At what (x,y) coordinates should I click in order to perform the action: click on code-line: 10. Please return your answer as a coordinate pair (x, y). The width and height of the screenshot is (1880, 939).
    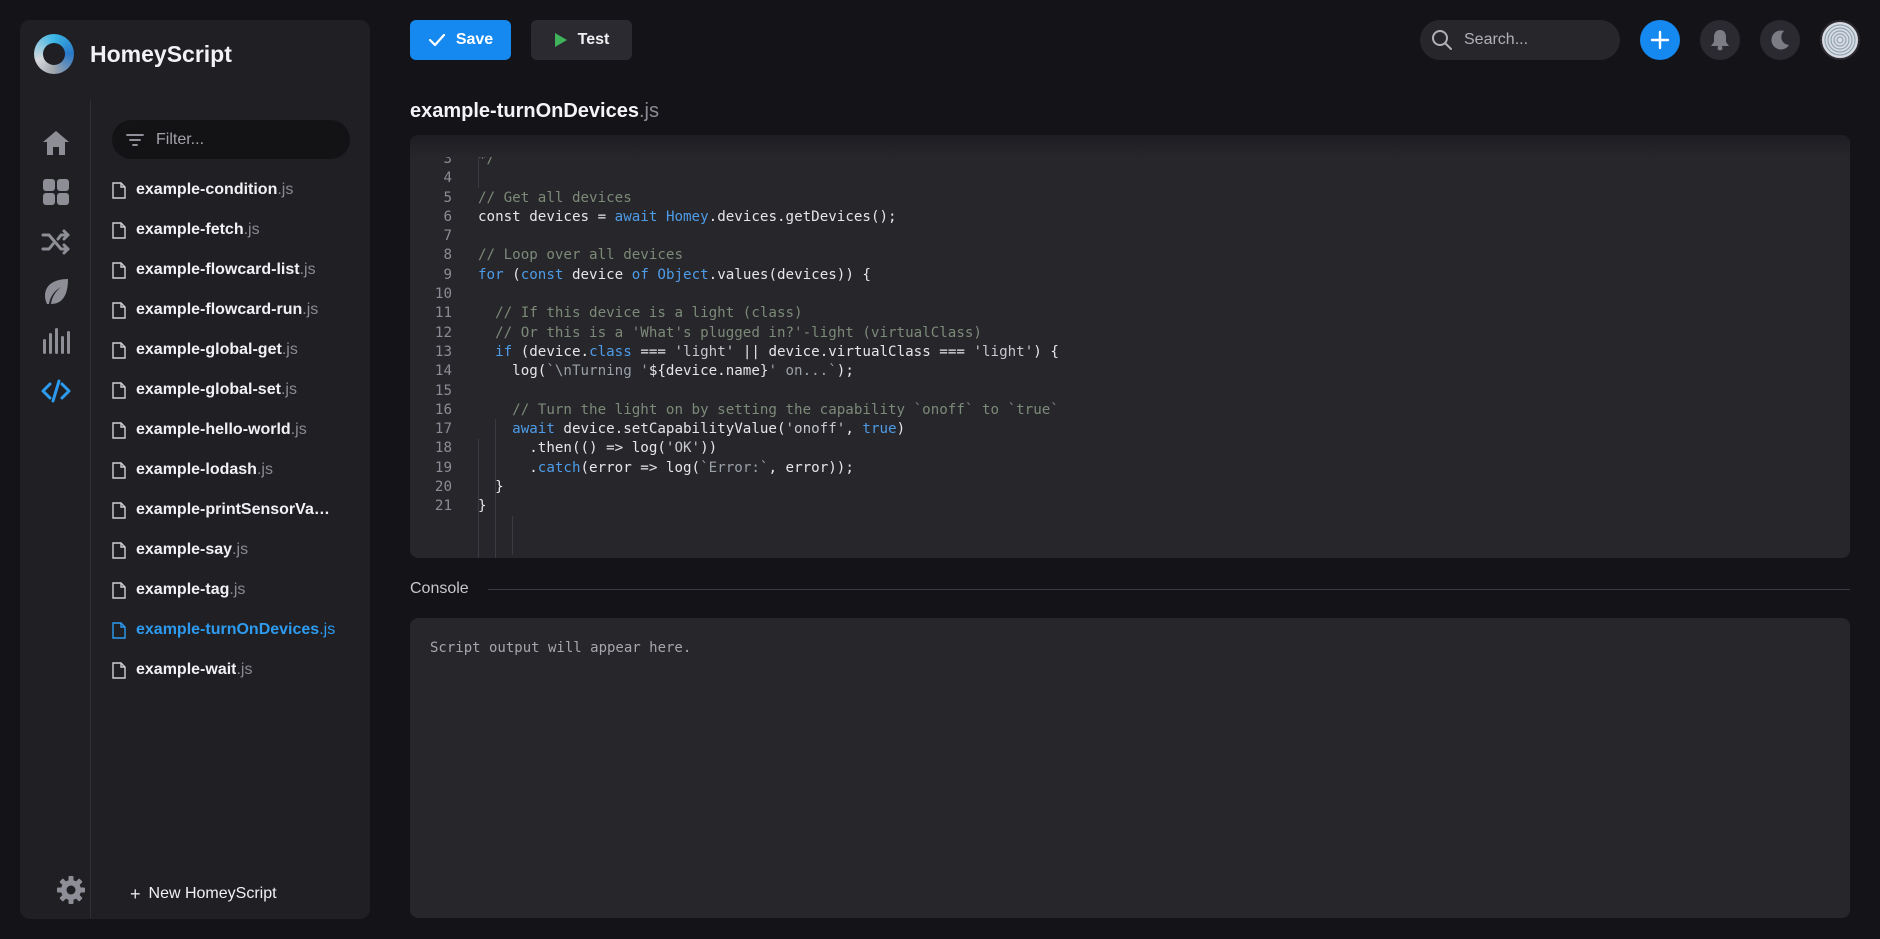
    Looking at the image, I should click on (734, 294).